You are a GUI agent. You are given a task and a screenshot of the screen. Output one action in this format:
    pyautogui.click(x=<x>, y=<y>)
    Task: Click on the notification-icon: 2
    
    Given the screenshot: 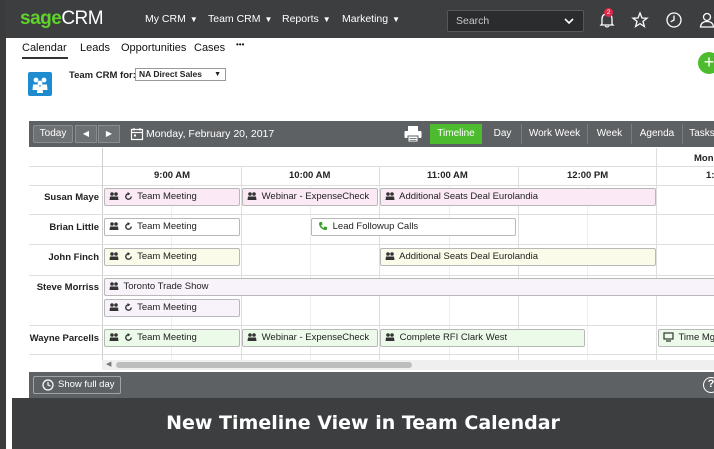 What is the action you would take?
    pyautogui.click(x=607, y=18)
    